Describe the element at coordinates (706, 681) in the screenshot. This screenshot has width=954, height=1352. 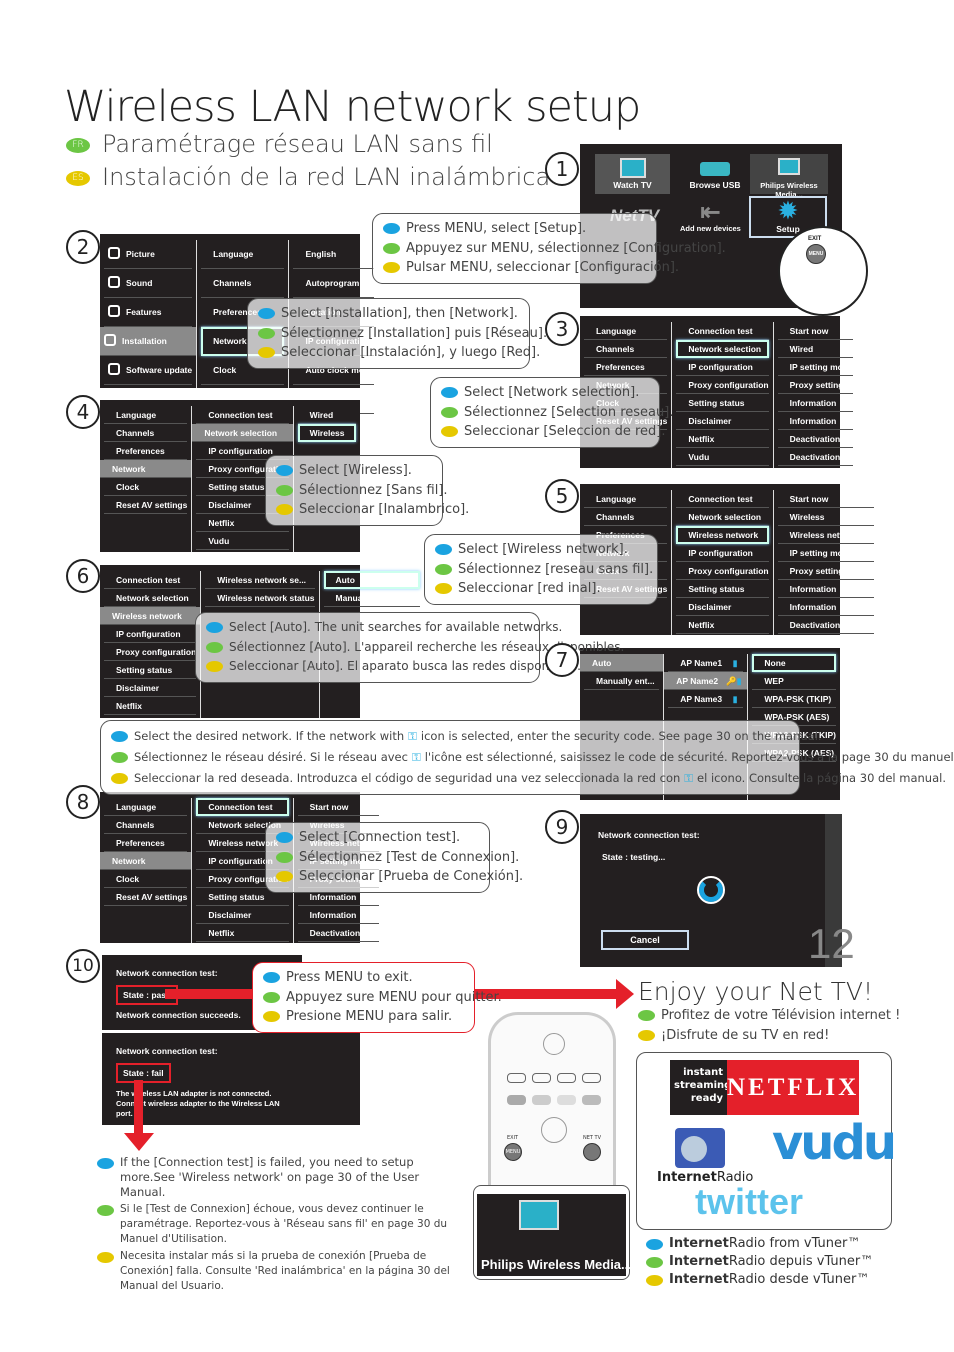
I see `menu-item: AP Name2 🔑▮` at that location.